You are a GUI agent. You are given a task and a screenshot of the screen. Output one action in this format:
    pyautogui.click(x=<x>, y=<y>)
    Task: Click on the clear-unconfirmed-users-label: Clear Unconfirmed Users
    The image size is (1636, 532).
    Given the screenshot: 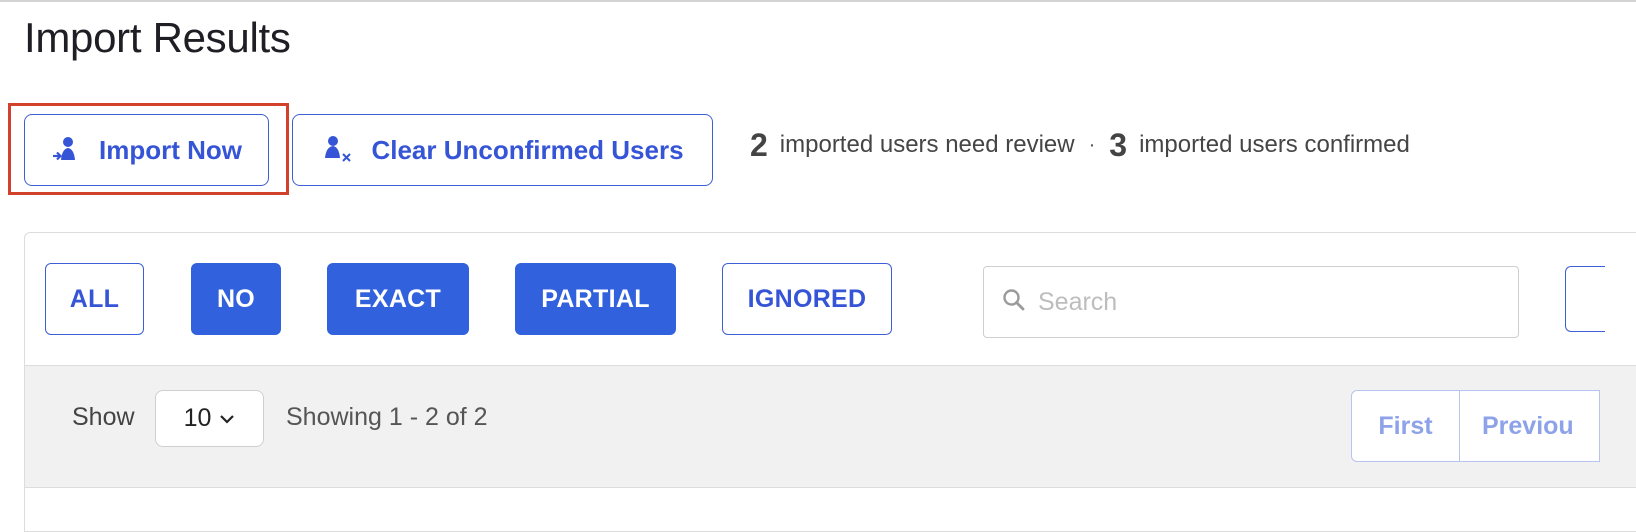 What is the action you would take?
    pyautogui.click(x=527, y=149)
    